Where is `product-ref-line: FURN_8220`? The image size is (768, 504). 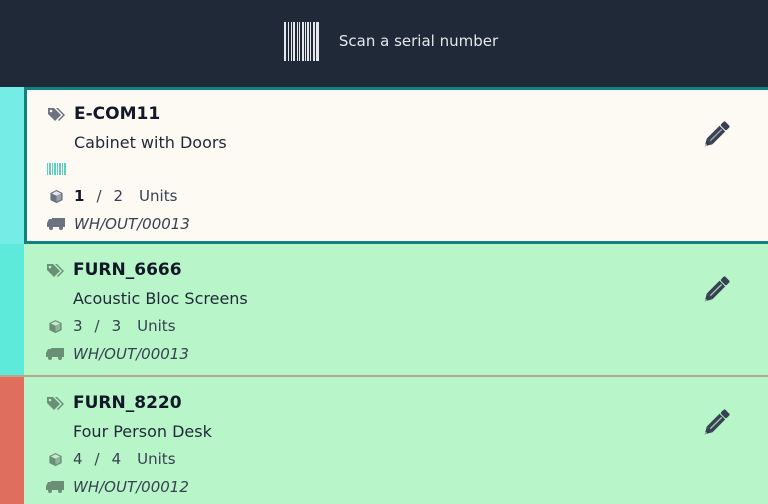 product-ref-line: FURN_8220 is located at coordinates (129, 403).